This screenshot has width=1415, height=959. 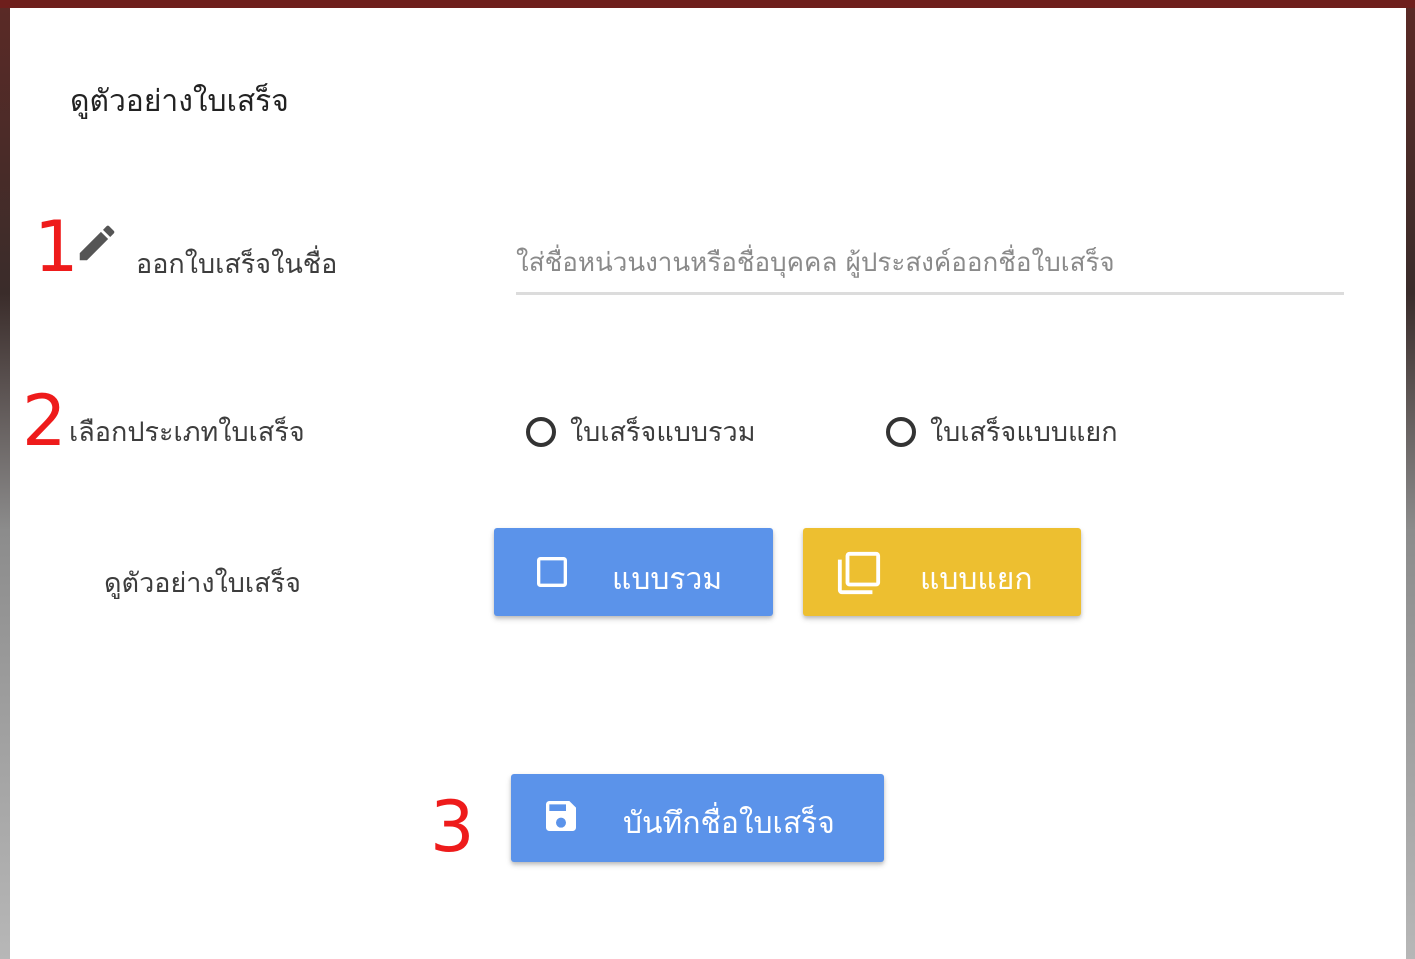 What do you see at coordinates (56, 247) in the screenshot?
I see `step-number-1: 1` at bounding box center [56, 247].